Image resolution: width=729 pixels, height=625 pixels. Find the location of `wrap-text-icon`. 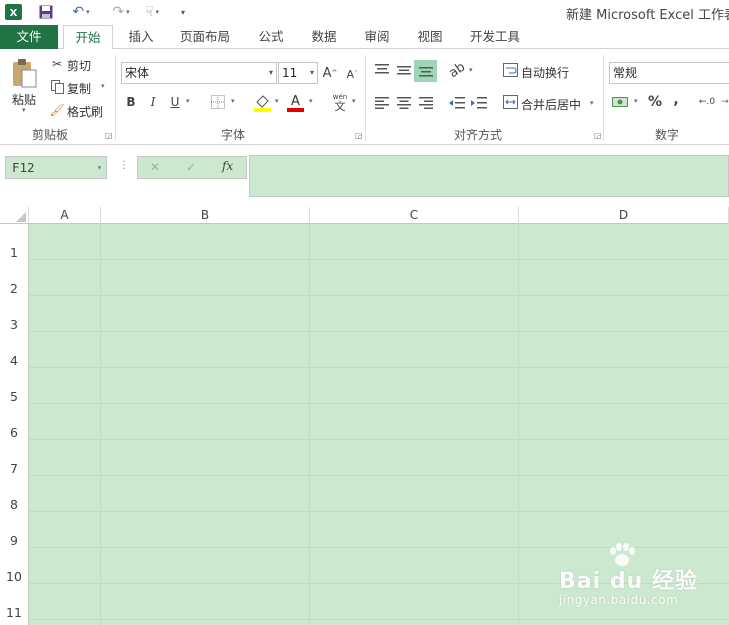

wrap-text-icon is located at coordinates (510, 70).